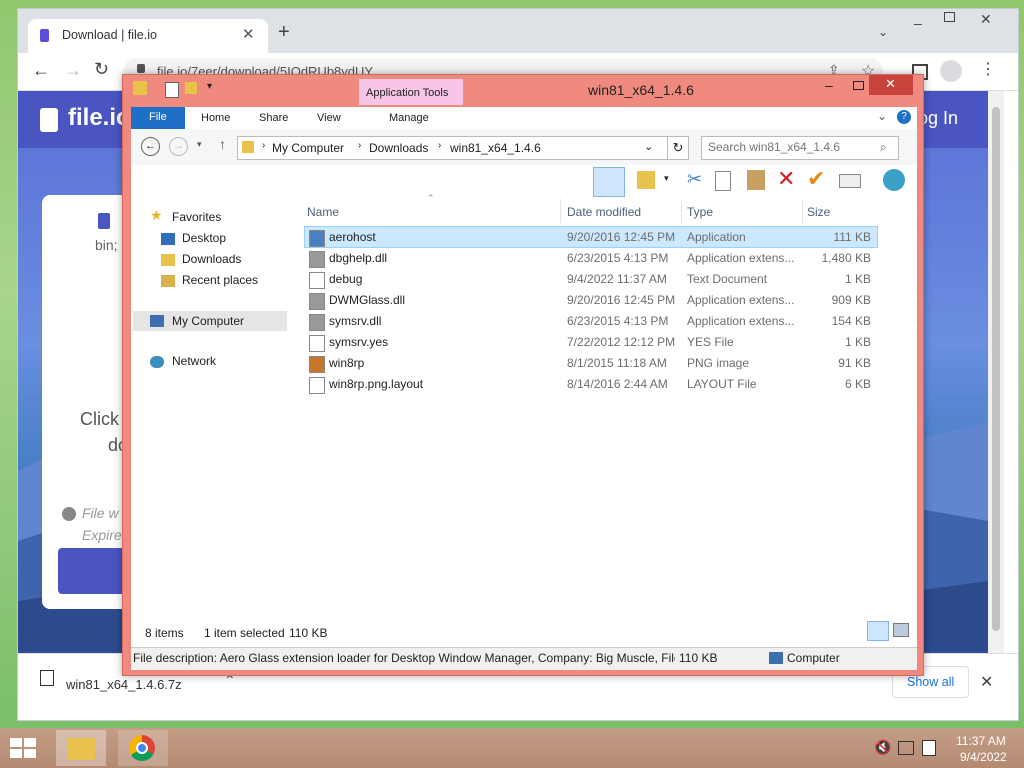 This screenshot has height=768, width=1024. Describe the element at coordinates (178, 146) in the screenshot. I see `nav-forward-icon: →` at that location.